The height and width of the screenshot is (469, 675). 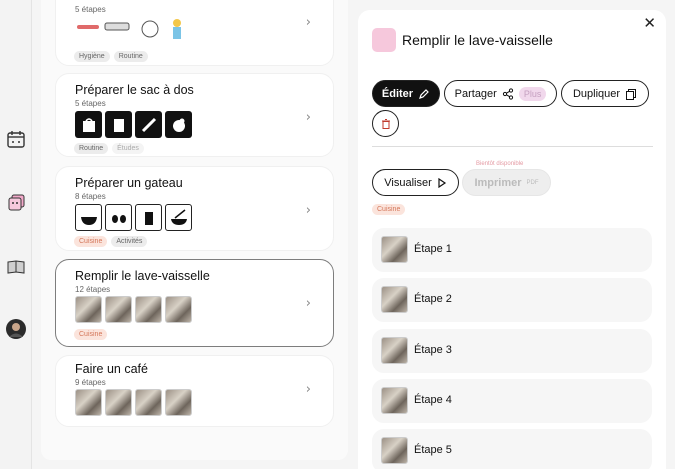 What do you see at coordinates (16, 139) in the screenshot?
I see `calendar-icon` at bounding box center [16, 139].